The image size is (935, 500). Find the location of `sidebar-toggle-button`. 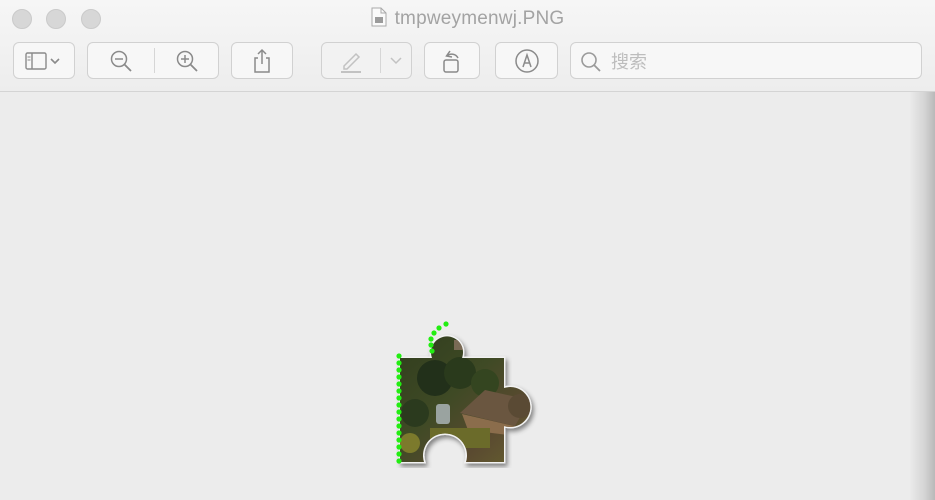

sidebar-toggle-button is located at coordinates (44, 60).